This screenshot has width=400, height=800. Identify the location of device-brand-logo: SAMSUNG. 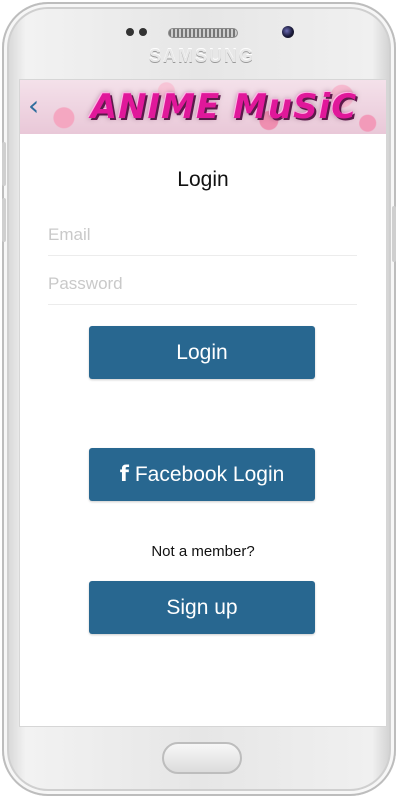
(201, 56).